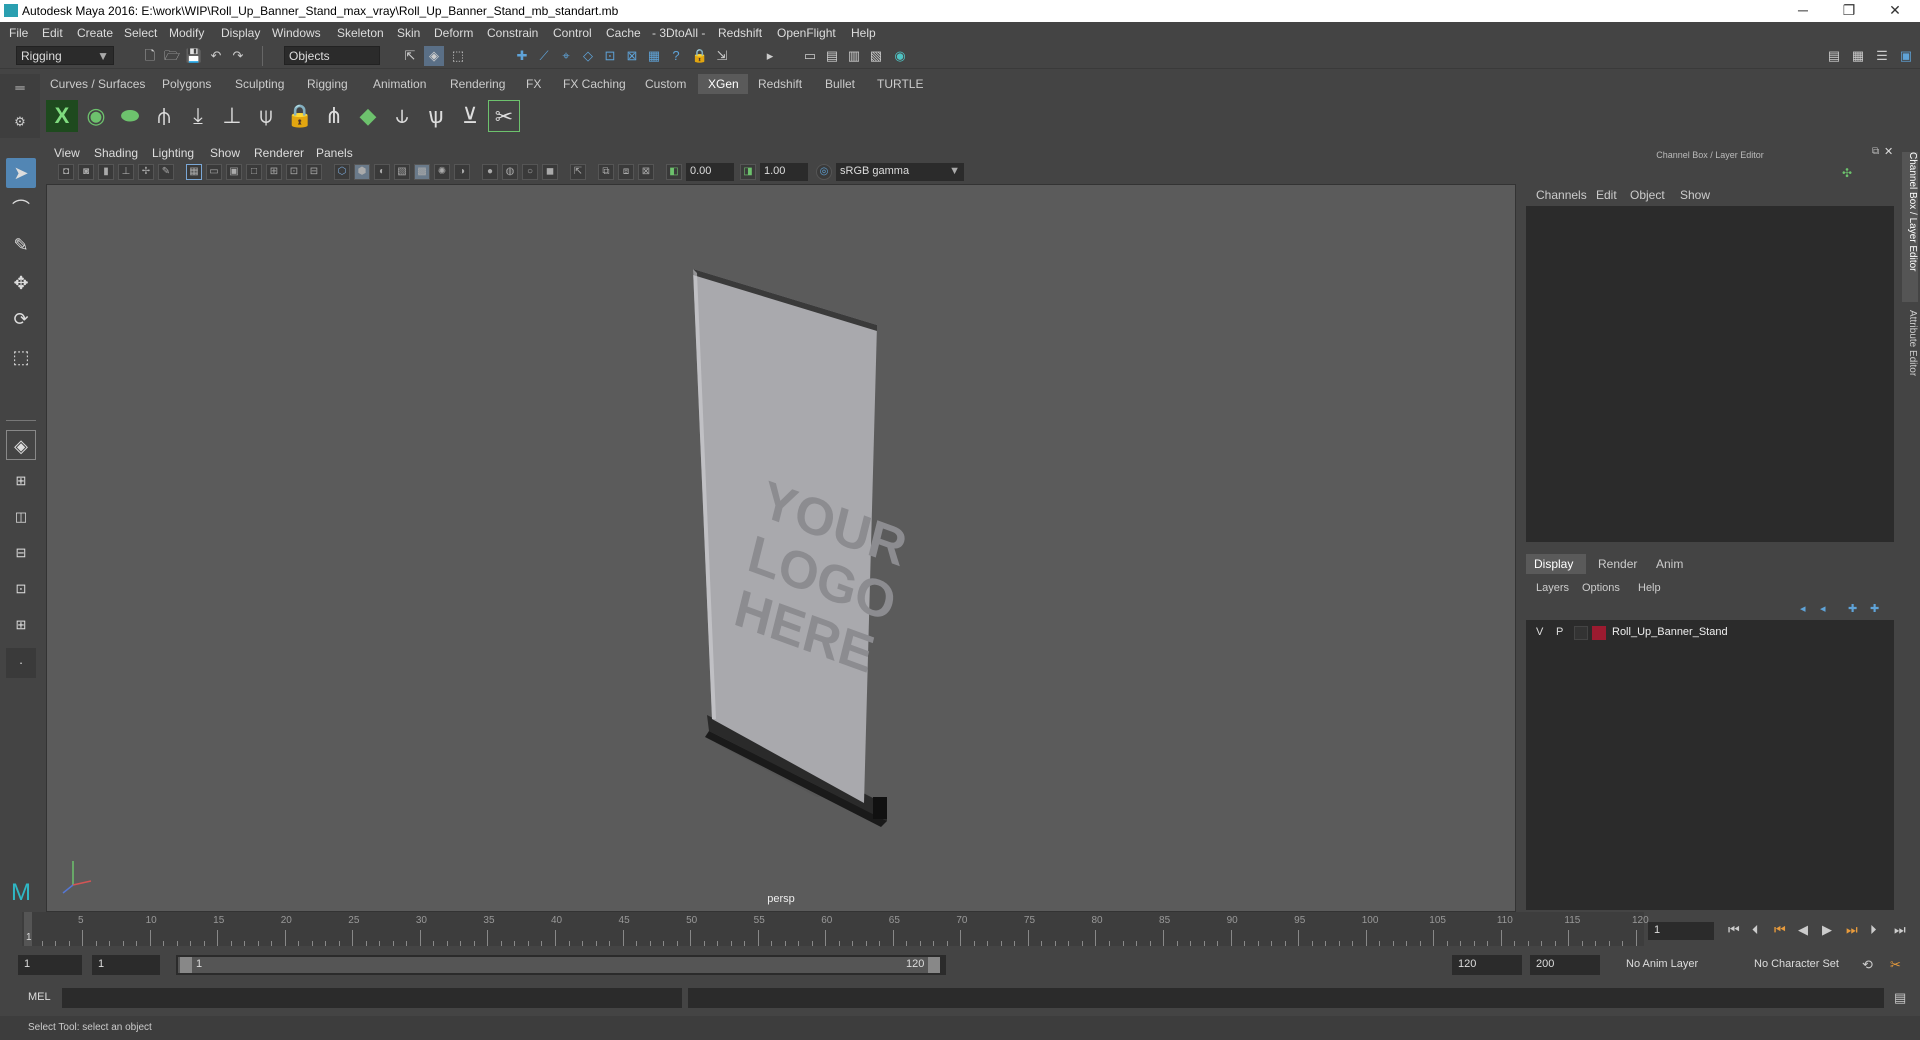 Image resolution: width=1920 pixels, height=1040 pixels. I want to click on xgen-edit-guides-icon: ⊥, so click(232, 116).